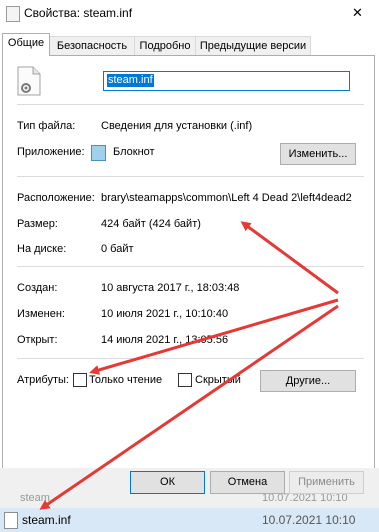 The height and width of the screenshot is (532, 379). I want to click on arrow-to-location, so click(289, 258).